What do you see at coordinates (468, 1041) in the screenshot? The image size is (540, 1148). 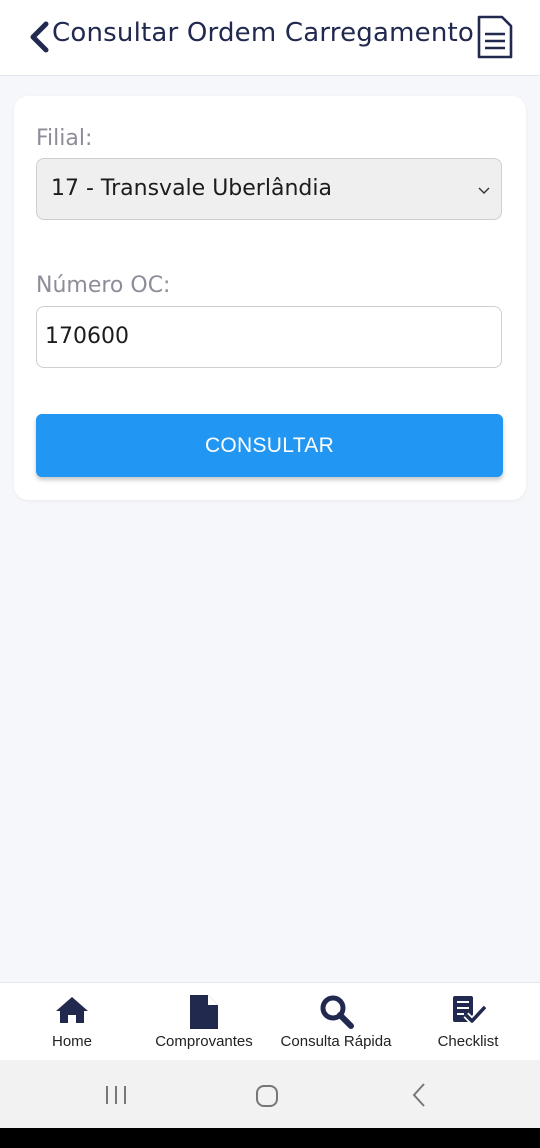 I see `tab-checklist-label: Checklist` at bounding box center [468, 1041].